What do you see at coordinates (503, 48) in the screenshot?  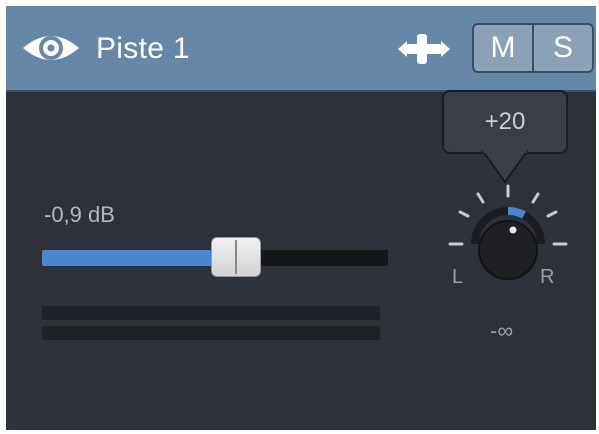 I see `mute-button: M` at bounding box center [503, 48].